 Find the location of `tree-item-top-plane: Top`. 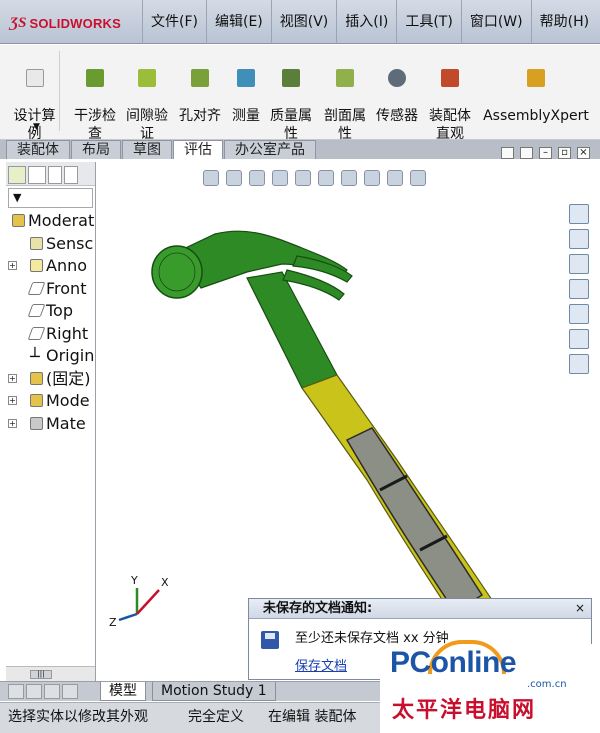

tree-item-top-plane: Top is located at coordinates (50, 311).